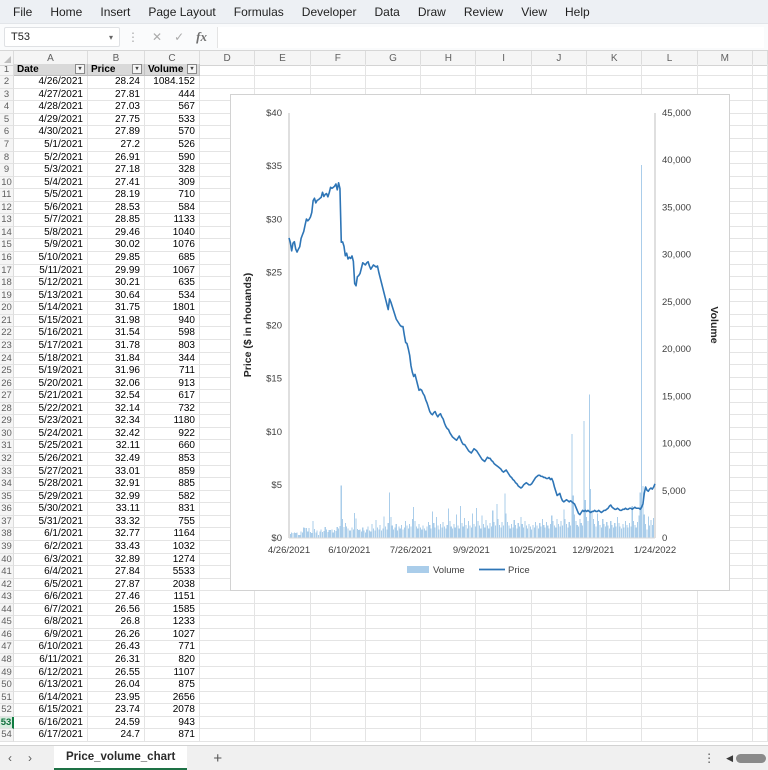 The image size is (768, 770). I want to click on cell-date: 5/19/2021, so click(51, 371).